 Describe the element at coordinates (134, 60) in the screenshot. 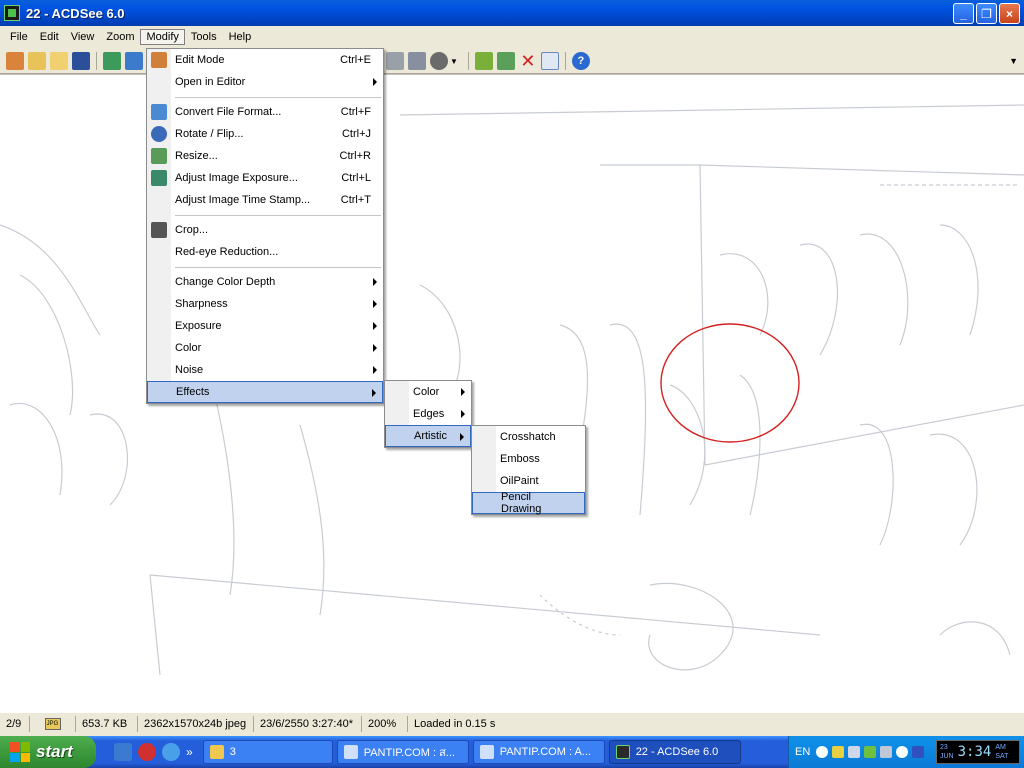

I see `next-image-icon` at that location.